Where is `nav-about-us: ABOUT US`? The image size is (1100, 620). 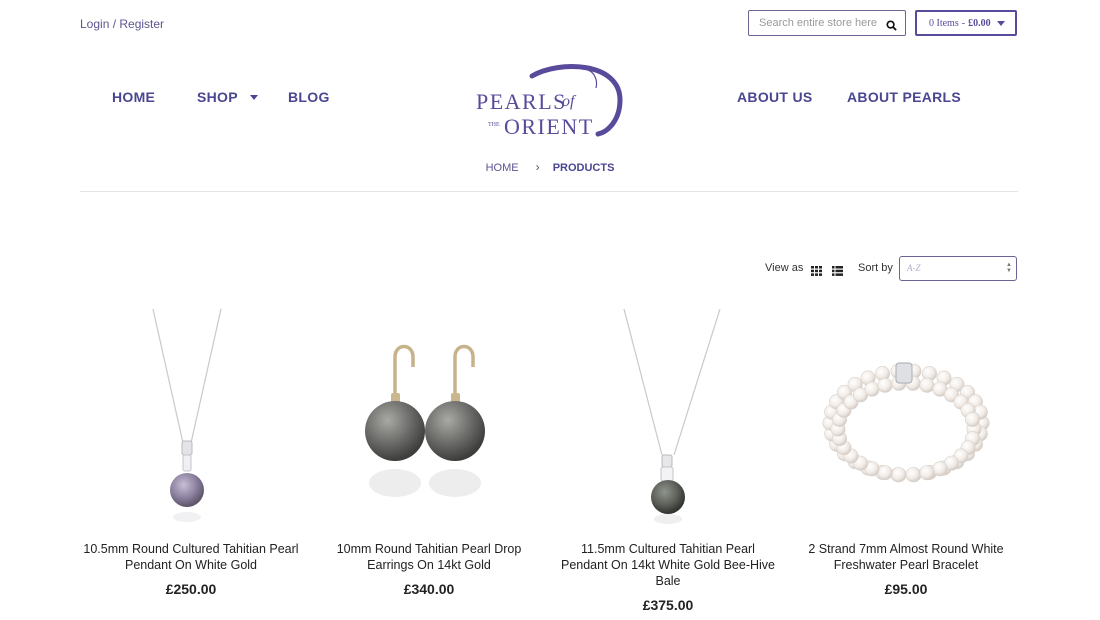
nav-about-us: ABOUT US is located at coordinates (775, 97).